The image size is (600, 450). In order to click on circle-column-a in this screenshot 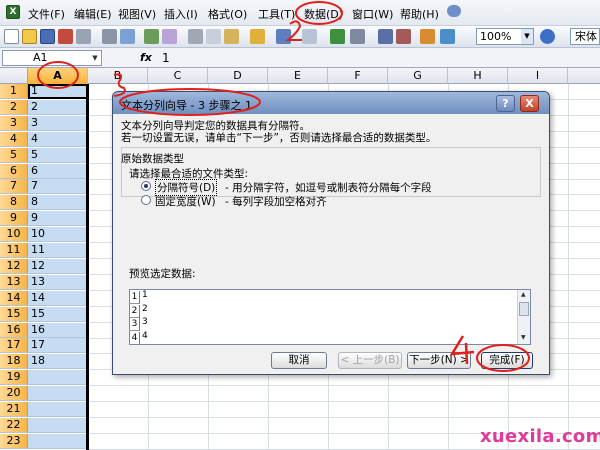, I will do `click(58, 75)`.